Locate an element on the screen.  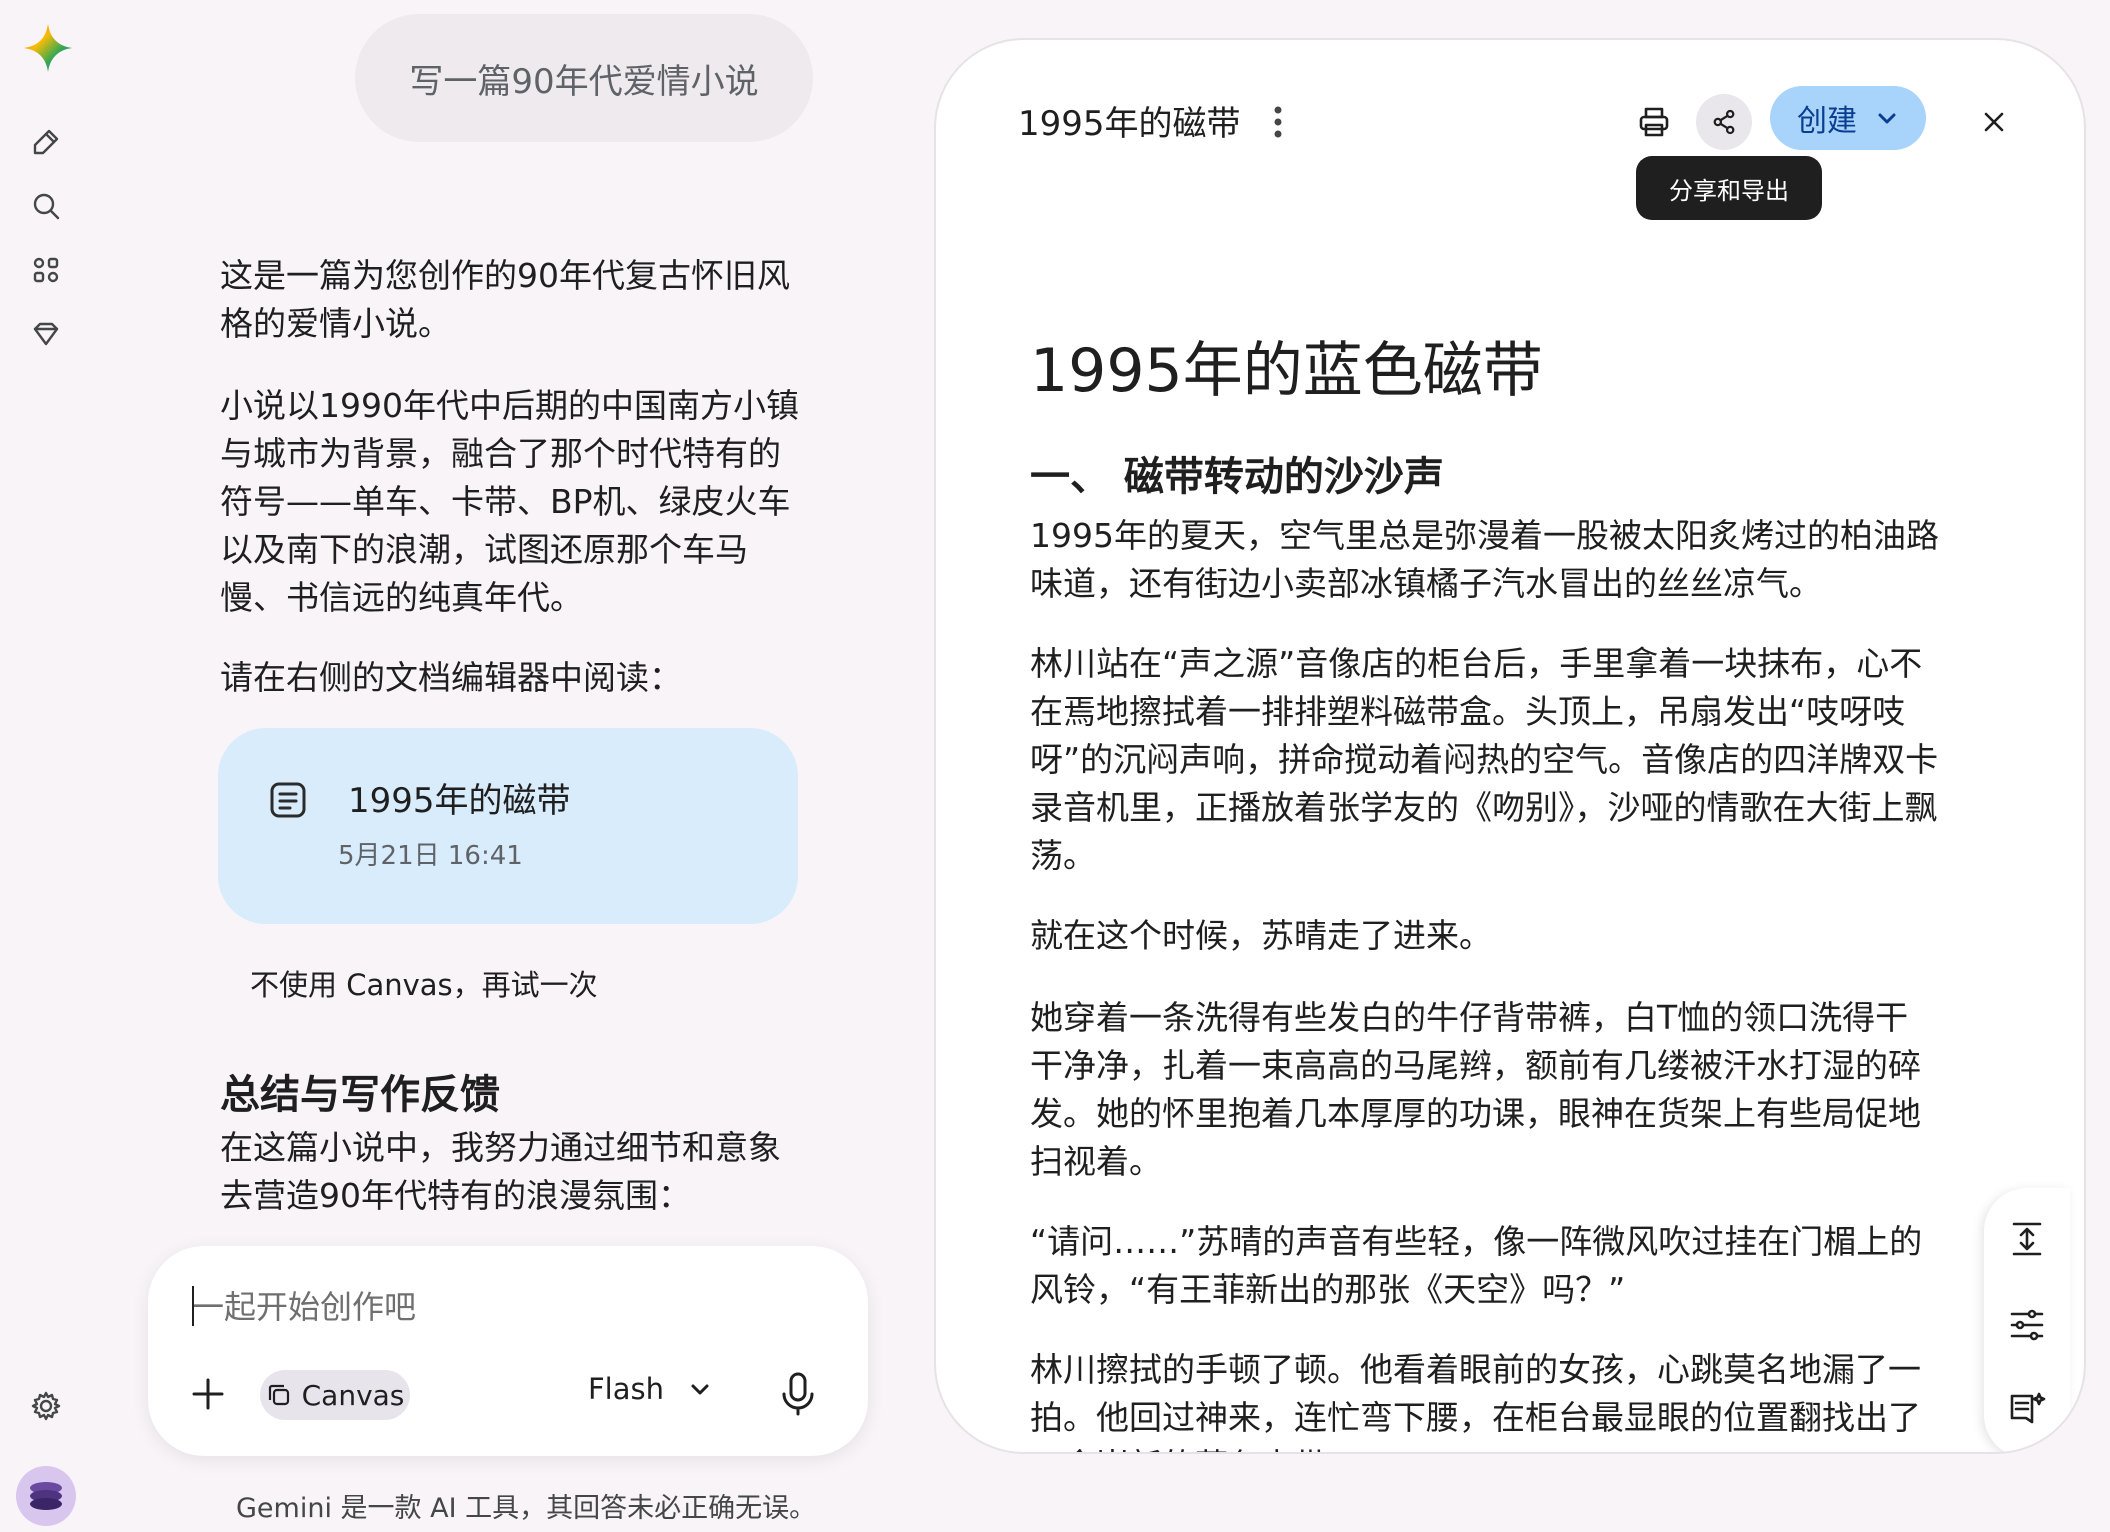
summary-heading: 总结与写作反馈 is located at coordinates (360, 1095).